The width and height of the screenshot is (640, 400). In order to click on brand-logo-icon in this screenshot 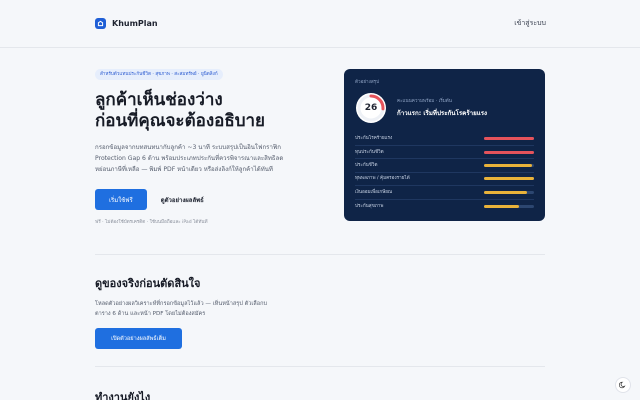, I will do `click(100, 23)`.